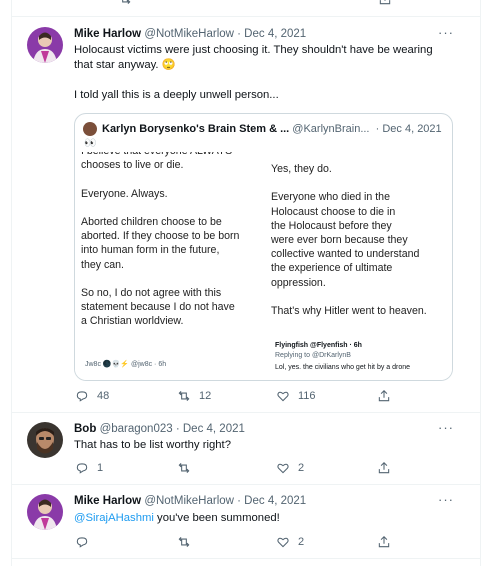 Image resolution: width=491 pixels, height=566 pixels. I want to click on tweet-text: @SirajAHashmi you've been summoned!, so click(177, 518).